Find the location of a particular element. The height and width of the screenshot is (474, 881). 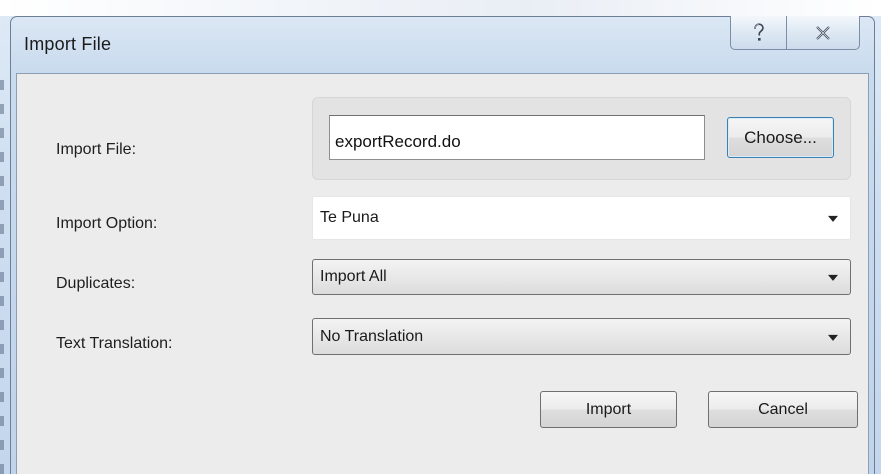

duplicates-label: Duplicates: is located at coordinates (96, 283).